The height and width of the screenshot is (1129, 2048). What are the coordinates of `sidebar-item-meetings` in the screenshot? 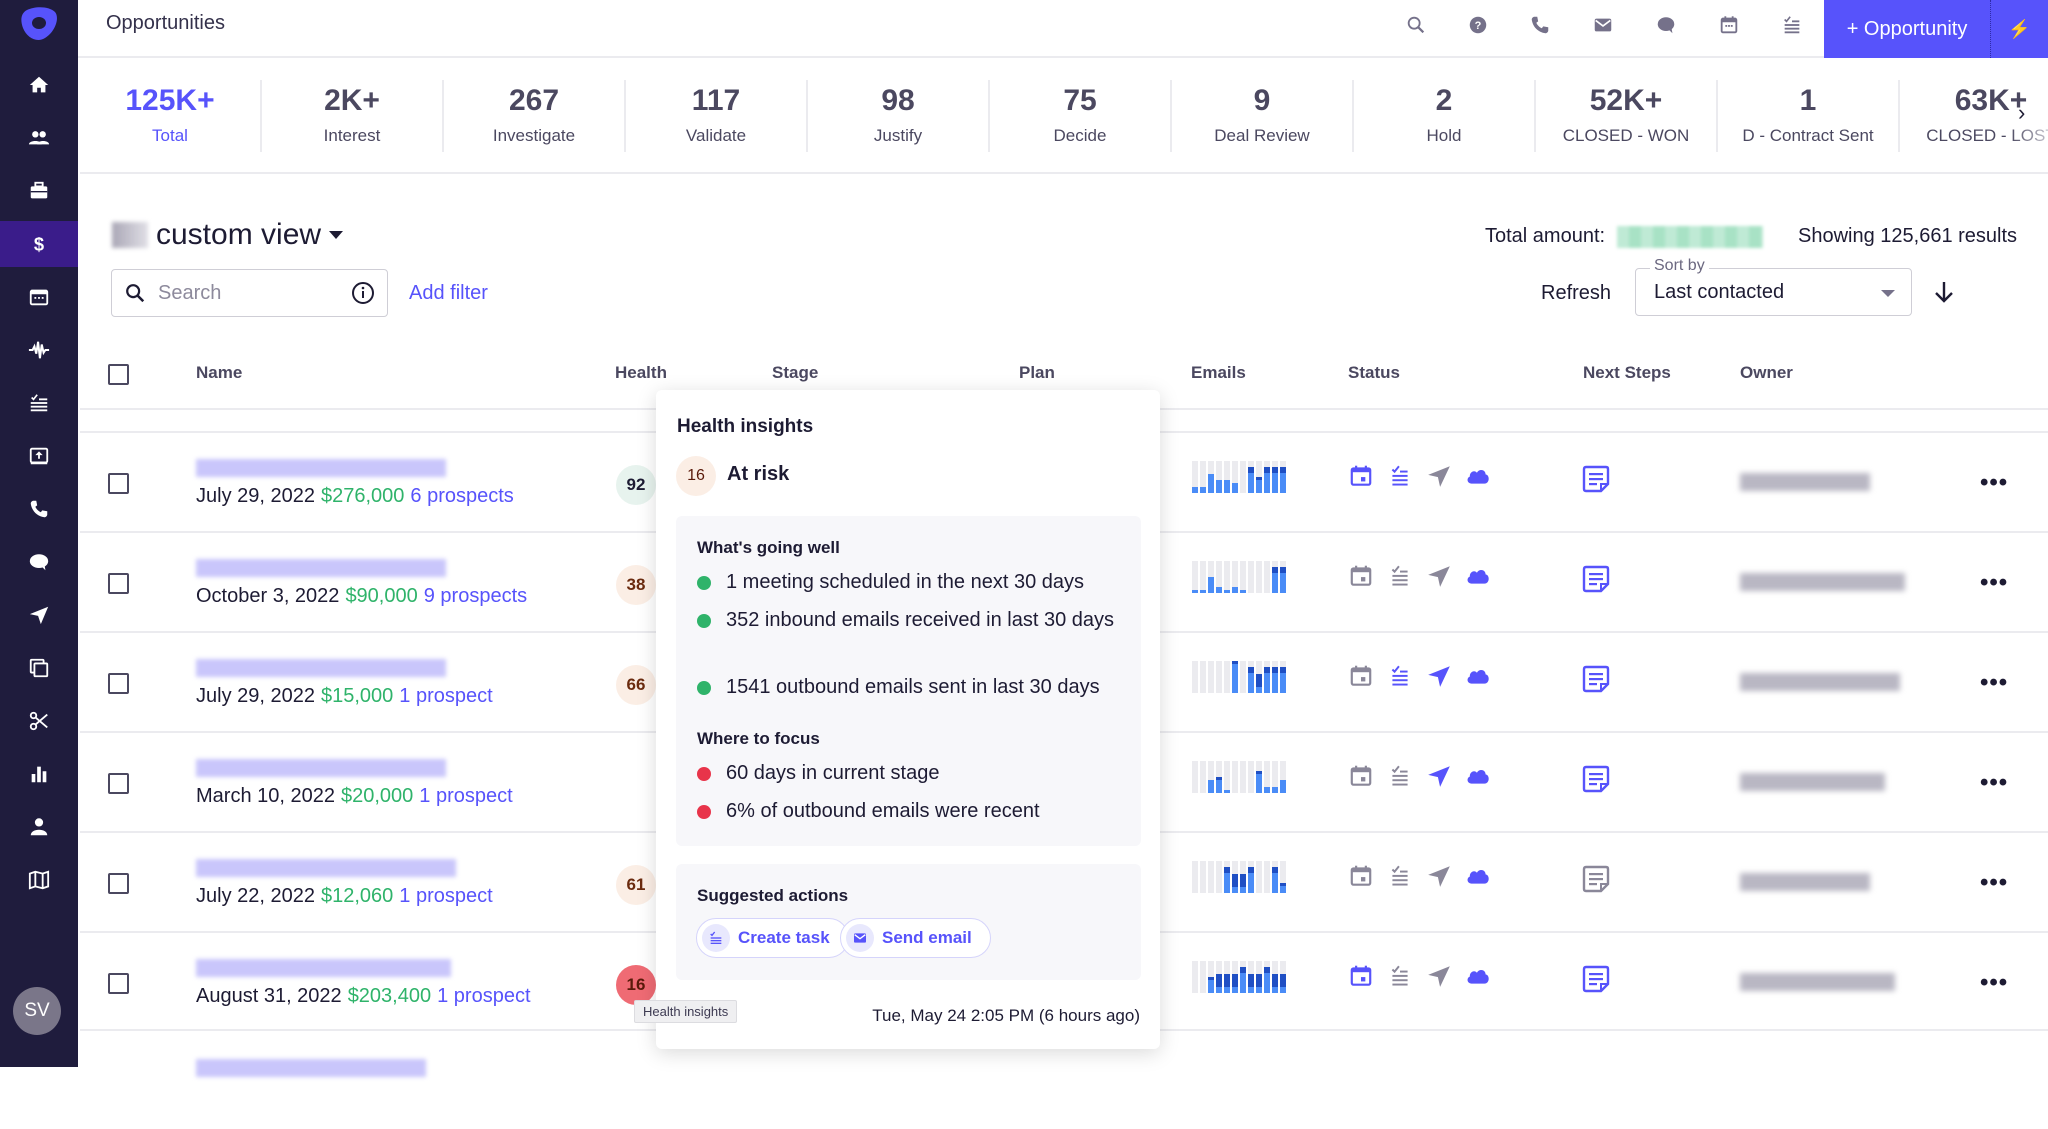 It's located at (39, 297).